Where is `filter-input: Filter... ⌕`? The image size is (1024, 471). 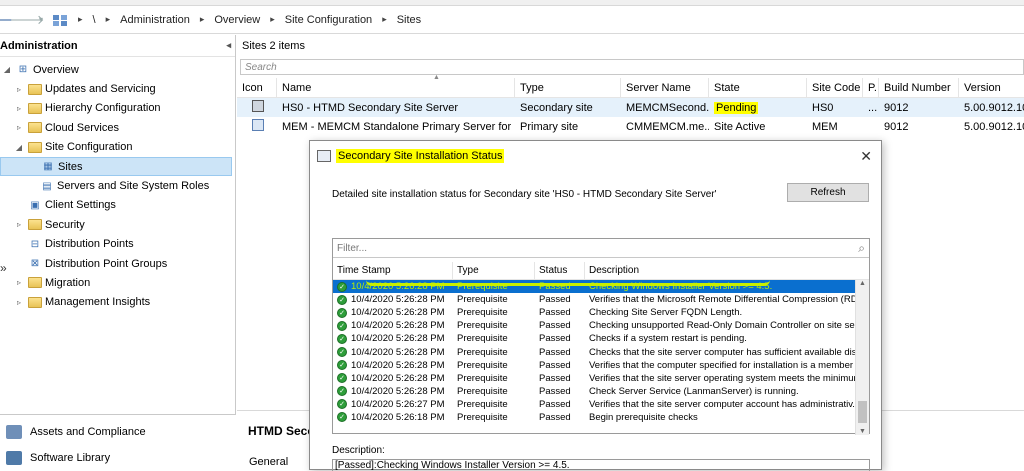 filter-input: Filter... ⌕ is located at coordinates (601, 248).